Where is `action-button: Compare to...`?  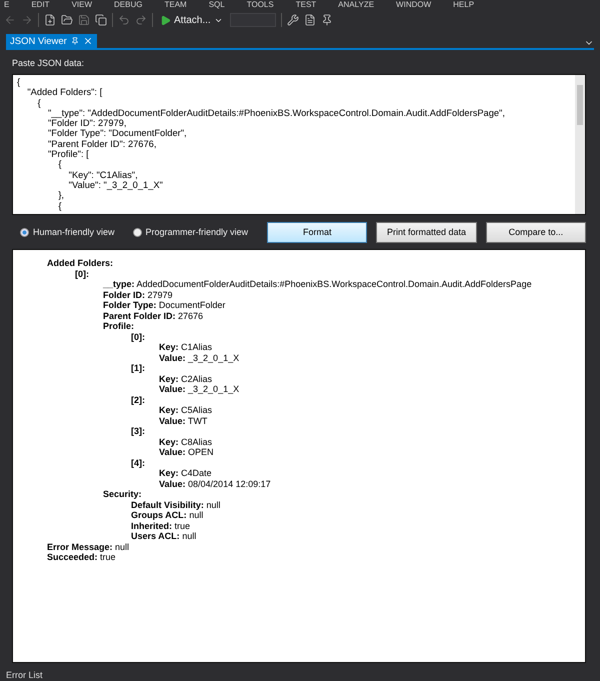 action-button: Compare to... is located at coordinates (536, 232).